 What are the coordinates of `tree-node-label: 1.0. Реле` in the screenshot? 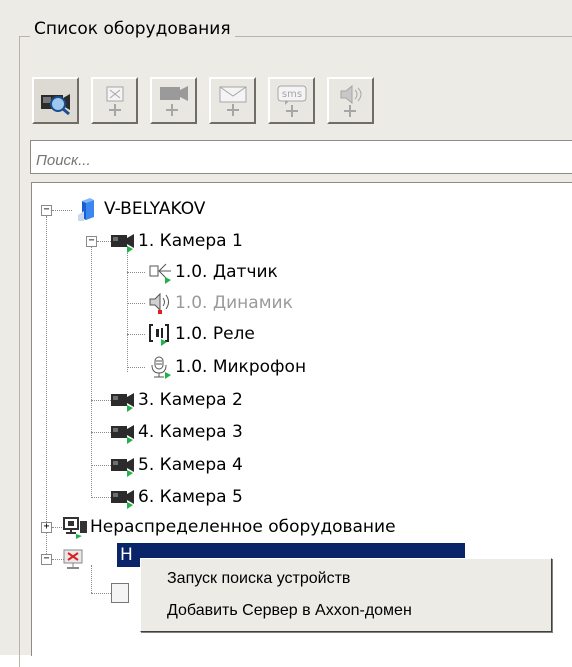 It's located at (215, 334).